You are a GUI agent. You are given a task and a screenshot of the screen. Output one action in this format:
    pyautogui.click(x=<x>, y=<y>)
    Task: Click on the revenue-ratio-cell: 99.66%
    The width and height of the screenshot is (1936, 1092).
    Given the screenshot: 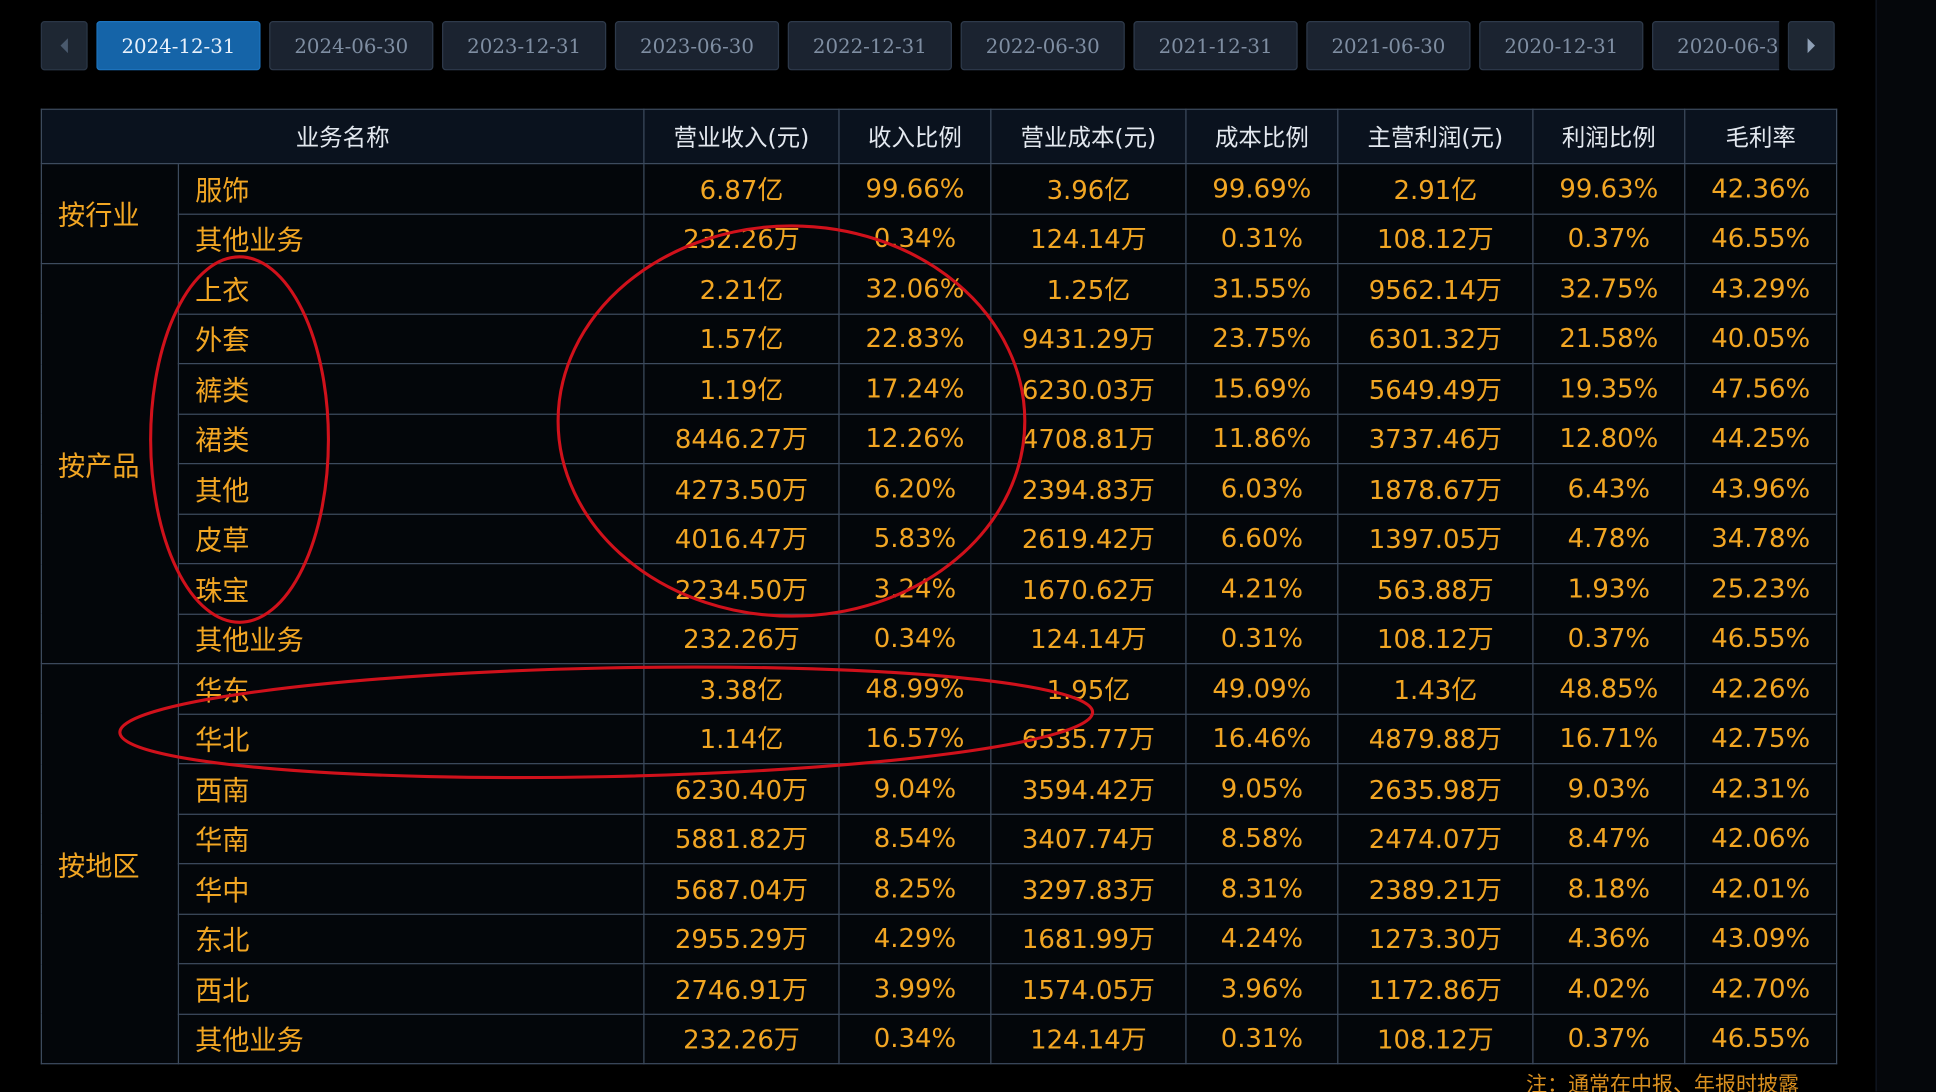 What is the action you would take?
    pyautogui.click(x=915, y=188)
    